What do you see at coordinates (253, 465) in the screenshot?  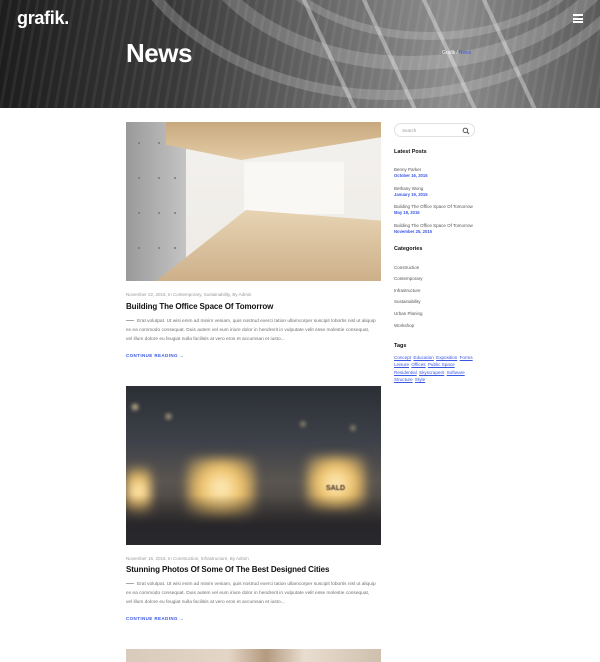 I see `post-featured-image: SALD` at bounding box center [253, 465].